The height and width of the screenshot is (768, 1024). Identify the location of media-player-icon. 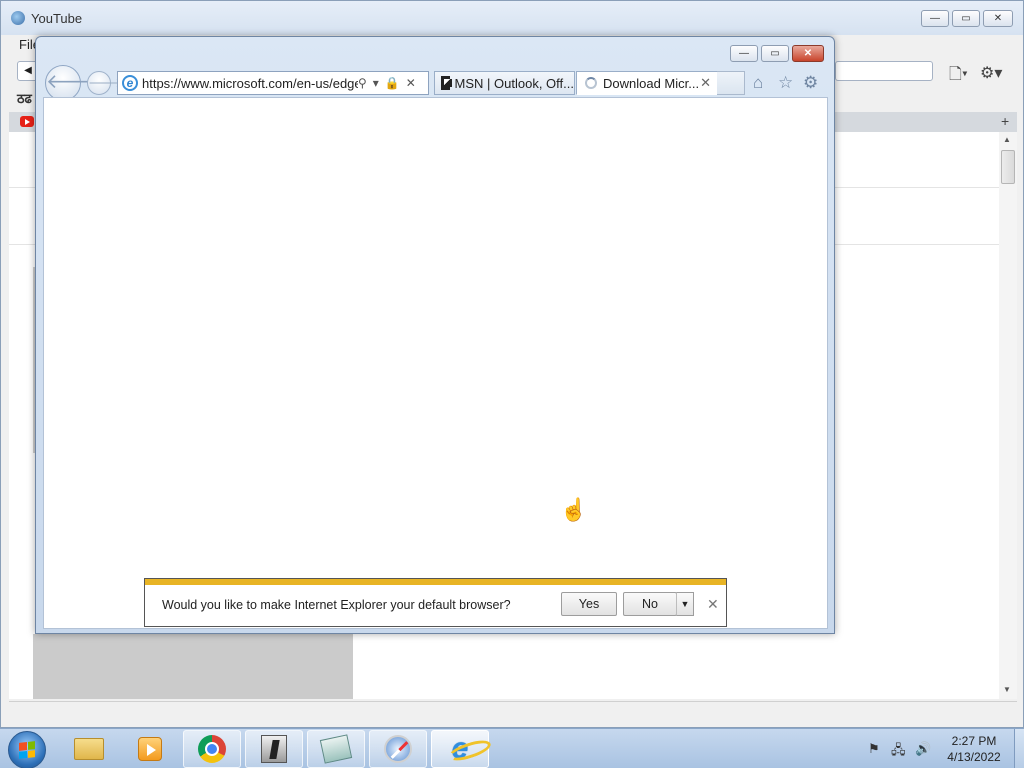
(150, 749).